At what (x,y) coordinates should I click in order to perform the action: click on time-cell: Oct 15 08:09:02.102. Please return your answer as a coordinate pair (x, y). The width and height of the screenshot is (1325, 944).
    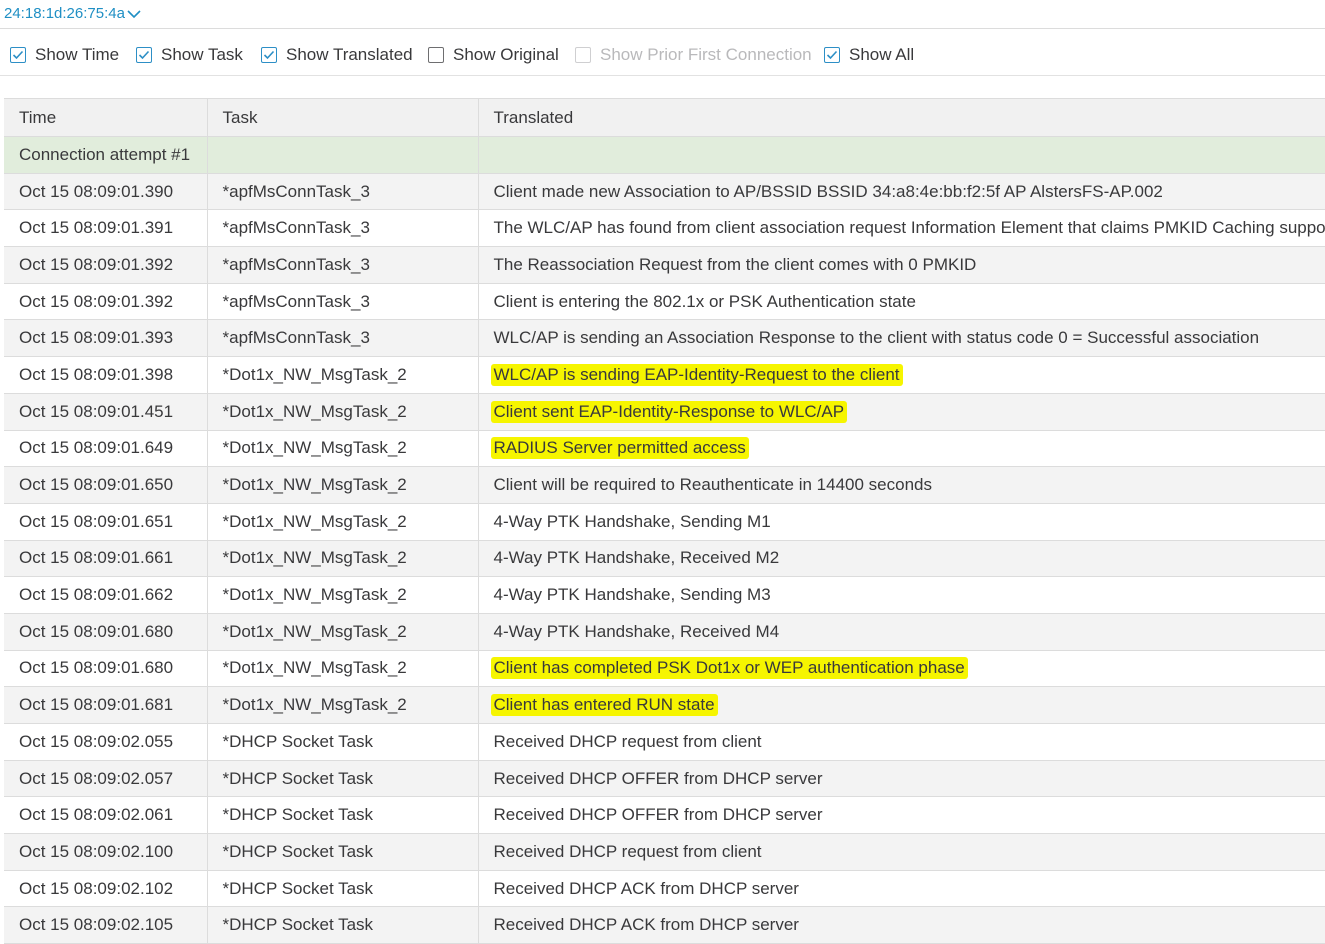
    Looking at the image, I should click on (105, 888).